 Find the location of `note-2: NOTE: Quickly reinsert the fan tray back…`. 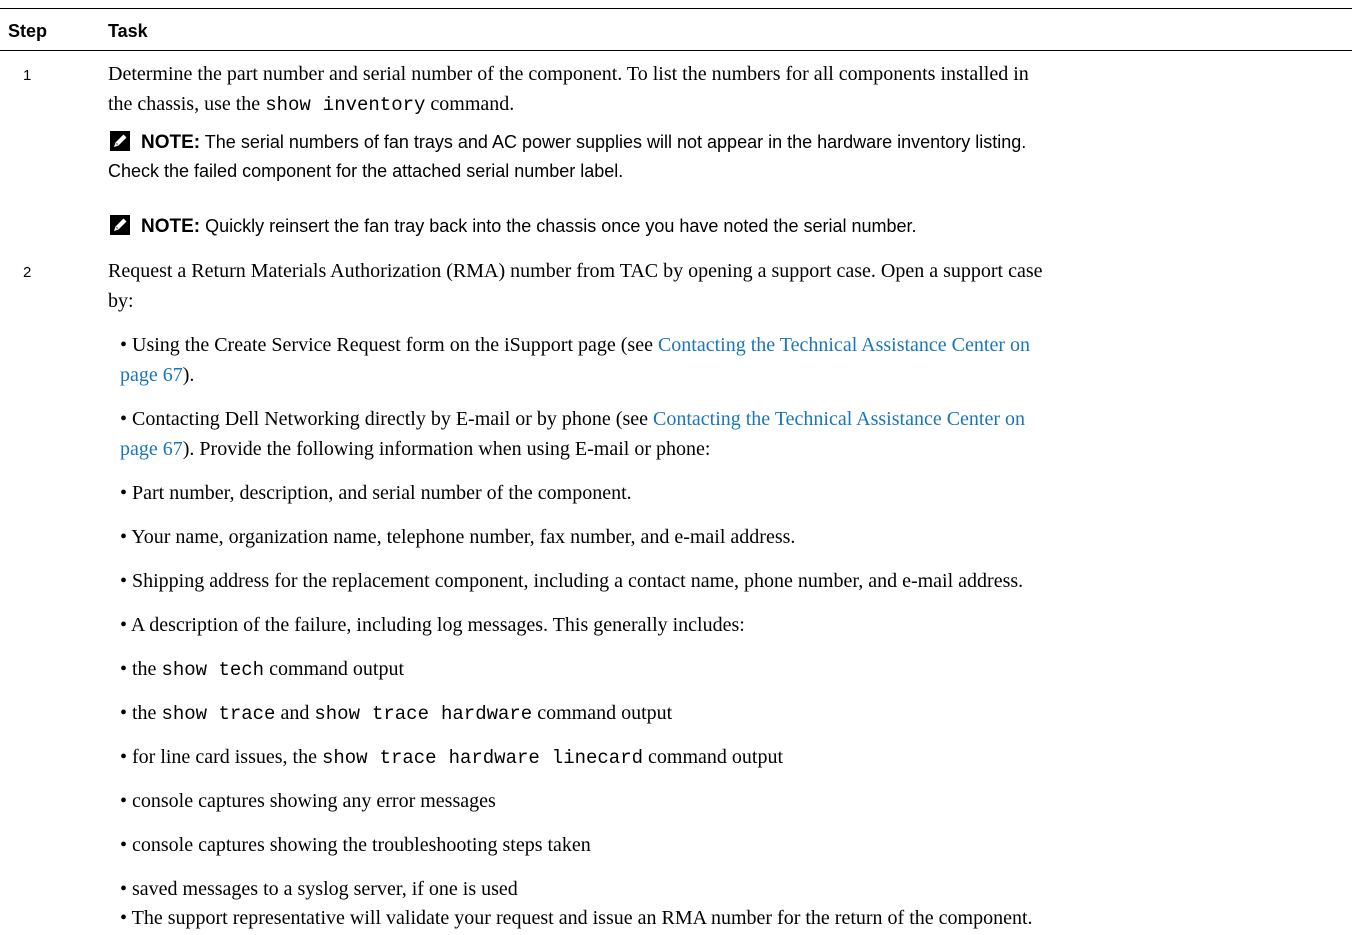

note-2: NOTE: Quickly reinsert the fan tray back… is located at coordinates (726, 226).